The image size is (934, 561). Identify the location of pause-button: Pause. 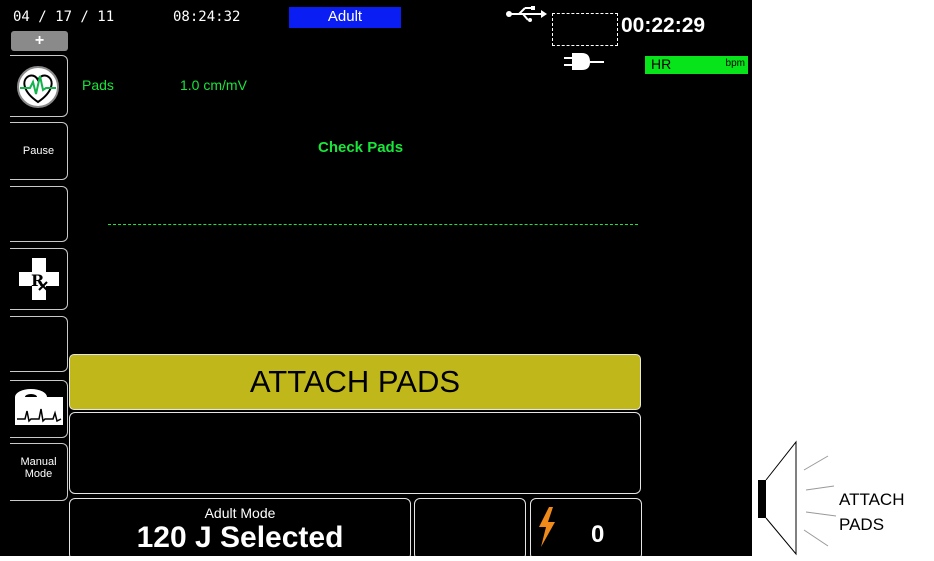
(39, 151).